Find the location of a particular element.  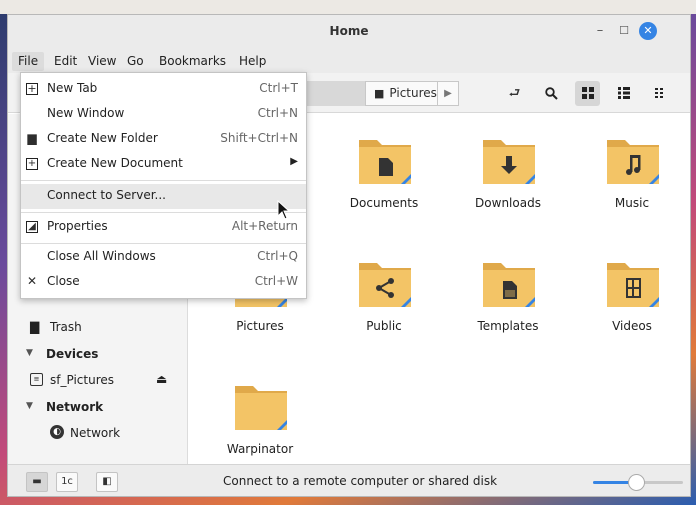

search-icon is located at coordinates (551, 93).